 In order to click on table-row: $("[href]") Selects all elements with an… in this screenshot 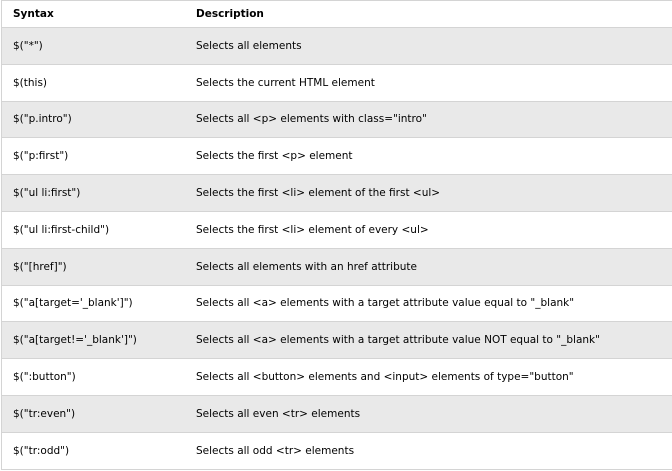, I will do `click(337, 267)`.